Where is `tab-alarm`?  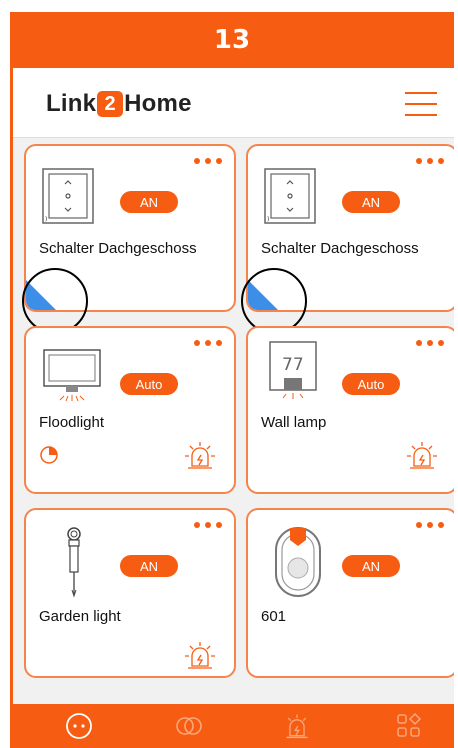
tab-alarm is located at coordinates (297, 726).